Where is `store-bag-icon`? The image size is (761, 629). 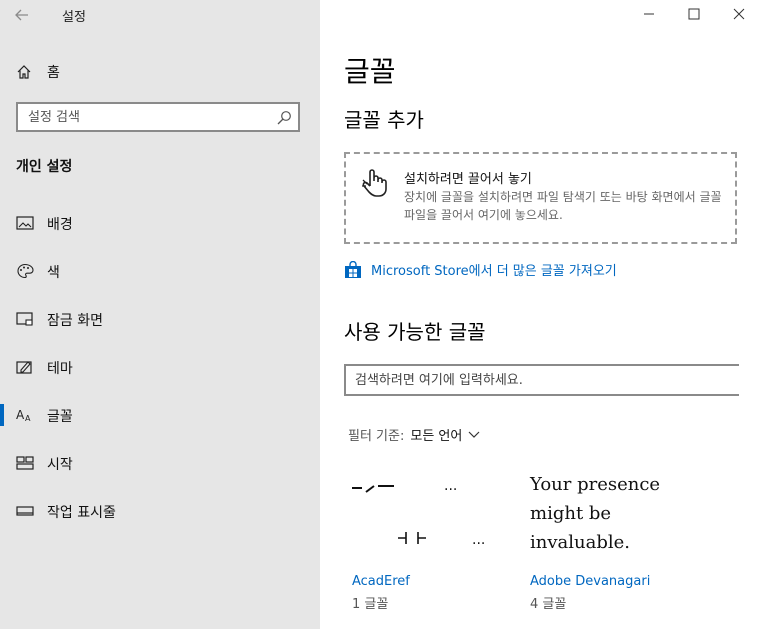 store-bag-icon is located at coordinates (353, 269).